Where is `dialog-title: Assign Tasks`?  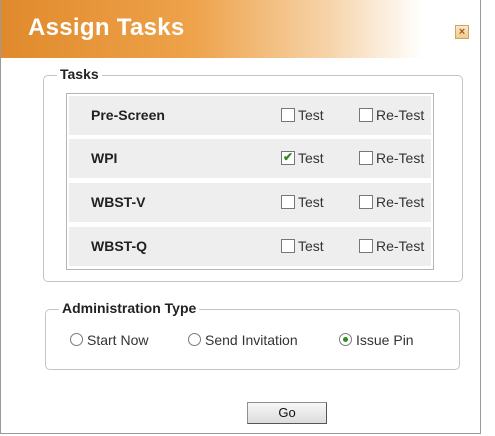 dialog-title: Assign Tasks is located at coordinates (106, 27).